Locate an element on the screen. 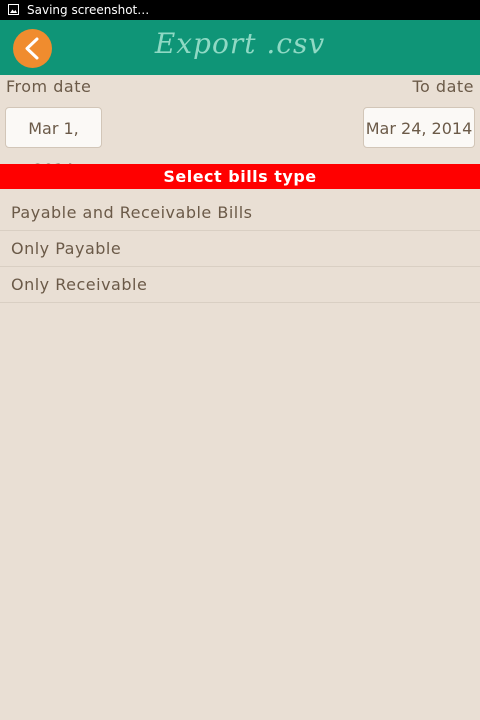  app-bar: Export .csv is located at coordinates (240, 47).